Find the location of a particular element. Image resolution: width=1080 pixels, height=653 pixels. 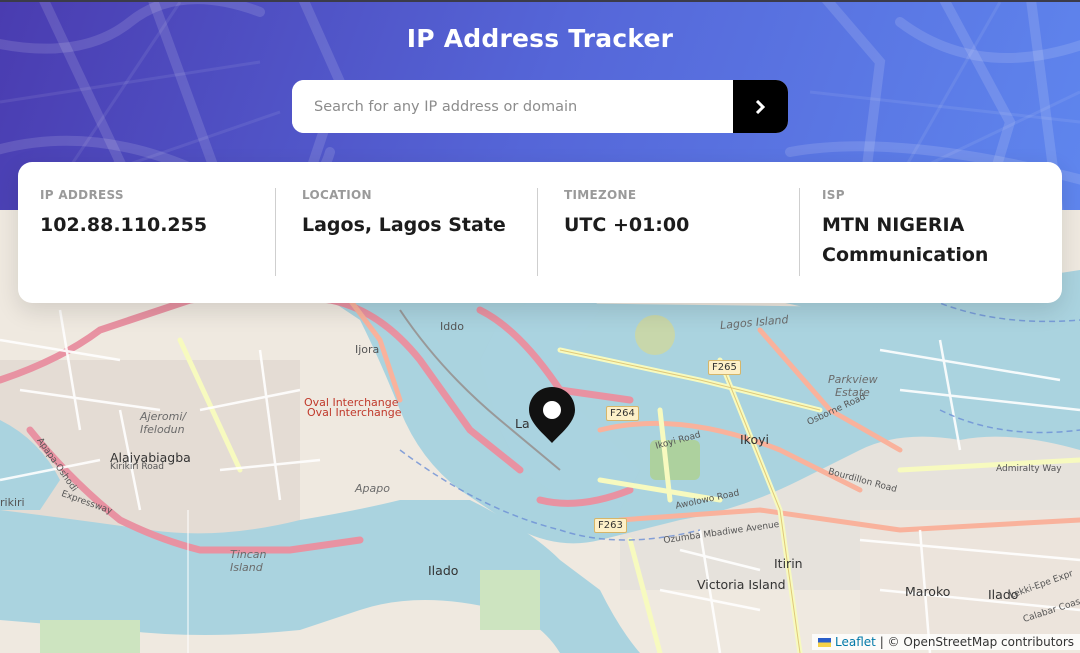

search-input is located at coordinates (512, 106).